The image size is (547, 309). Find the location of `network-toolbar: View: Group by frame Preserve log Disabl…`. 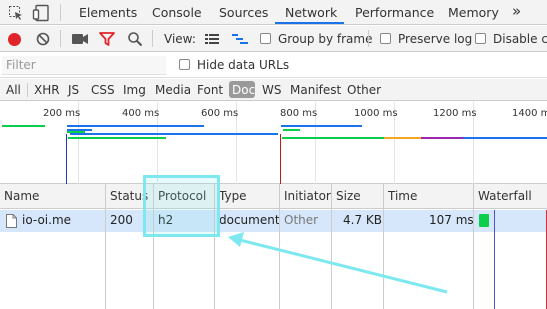

network-toolbar: View: Group by frame Preserve log Disabl… is located at coordinates (273, 39).